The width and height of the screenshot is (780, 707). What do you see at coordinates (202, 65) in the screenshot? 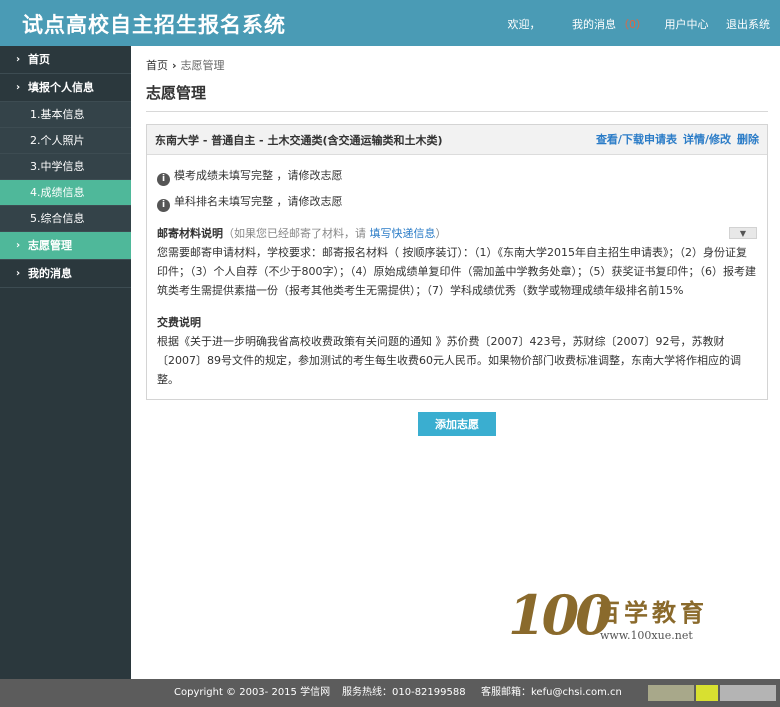
I see `breadcrumb-current: 志愿管理` at bounding box center [202, 65].